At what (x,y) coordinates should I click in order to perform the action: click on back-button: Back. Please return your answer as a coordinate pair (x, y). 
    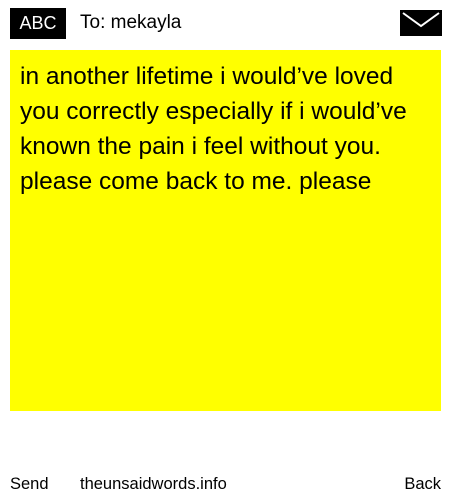
    Looking at the image, I should click on (422, 484).